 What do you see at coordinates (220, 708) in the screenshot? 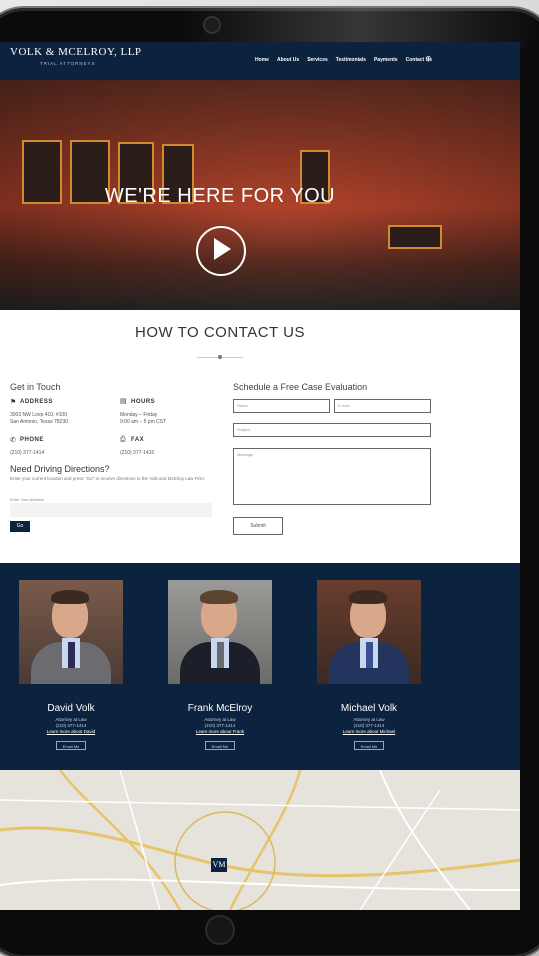
I see `attorney-name: Frank McElroy` at bounding box center [220, 708].